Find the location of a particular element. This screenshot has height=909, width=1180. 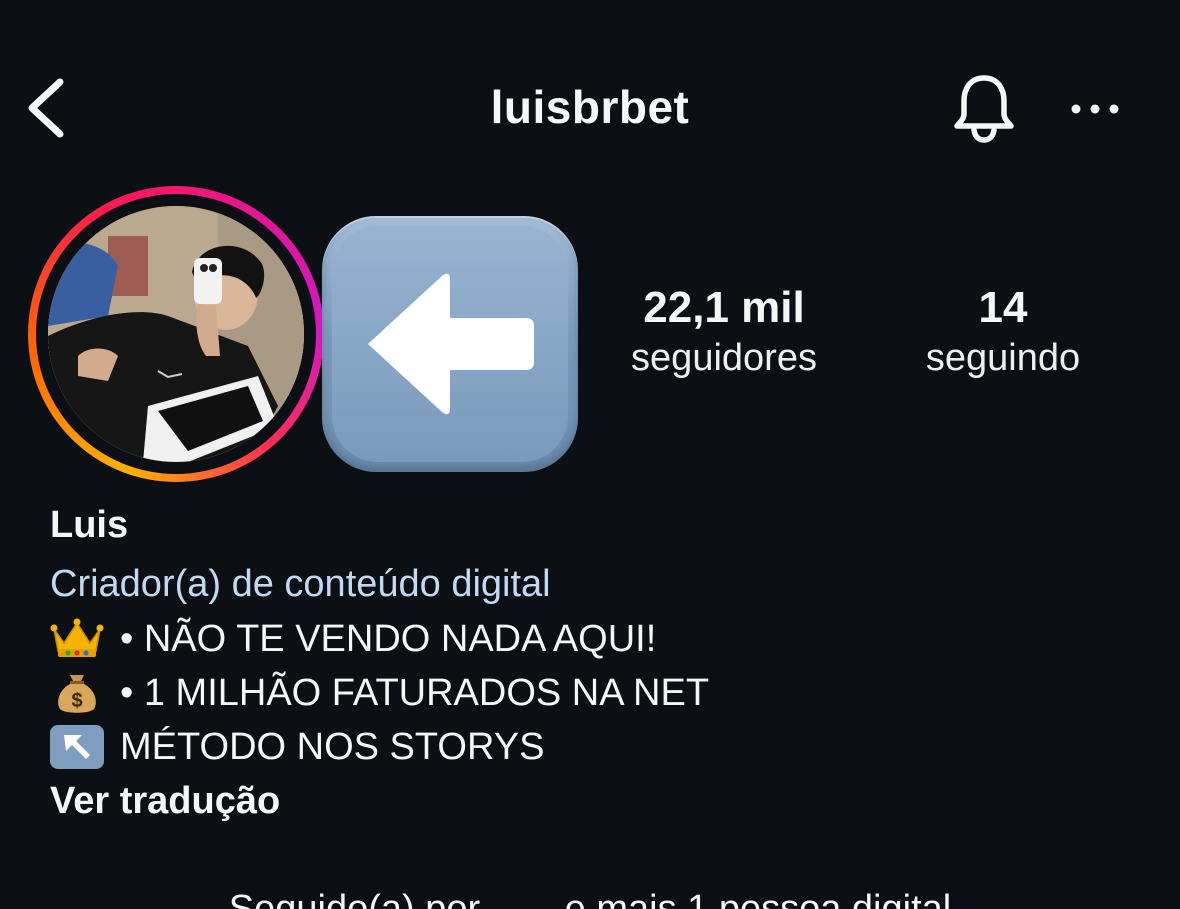

following-count: 14 is located at coordinates (1003, 307).